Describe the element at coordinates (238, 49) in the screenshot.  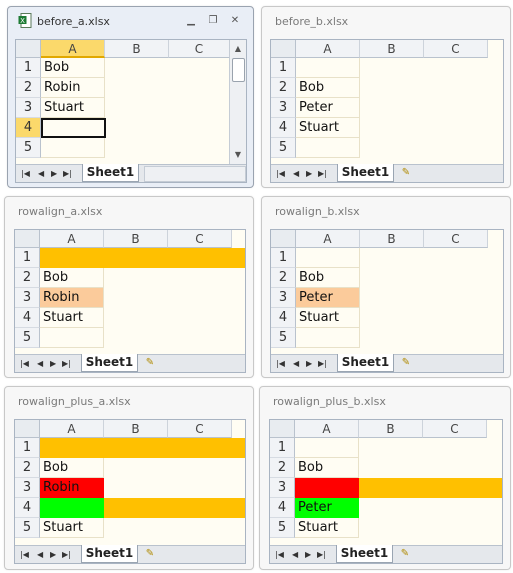
I see `scroll-up-icon: ▲` at that location.